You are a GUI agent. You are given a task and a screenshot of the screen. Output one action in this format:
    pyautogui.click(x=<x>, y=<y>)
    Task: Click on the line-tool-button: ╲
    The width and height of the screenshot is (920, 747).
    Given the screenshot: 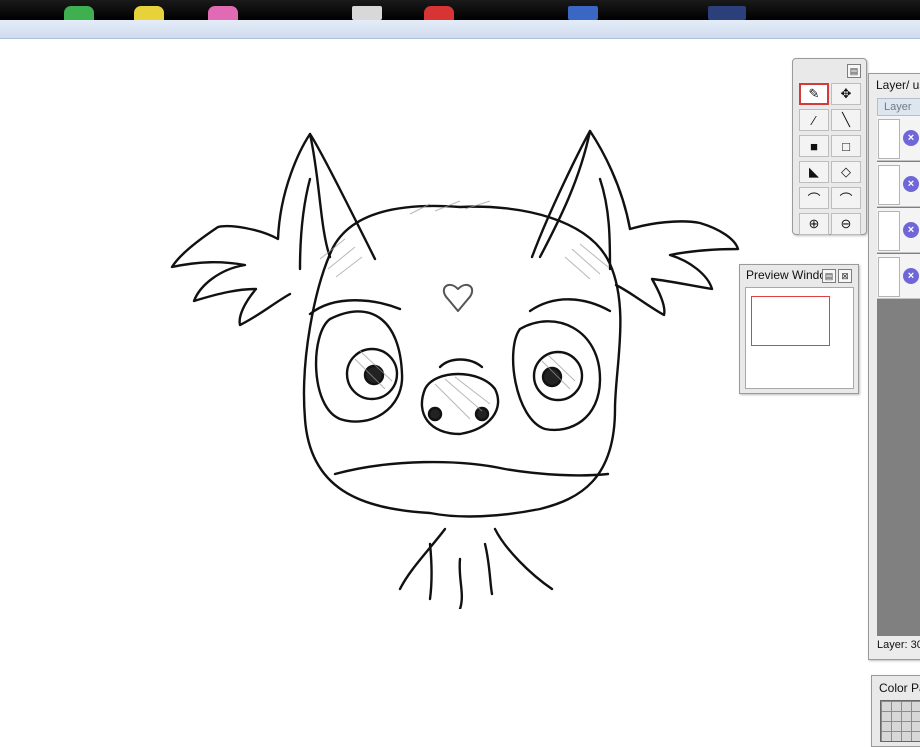 What is the action you would take?
    pyautogui.click(x=846, y=120)
    